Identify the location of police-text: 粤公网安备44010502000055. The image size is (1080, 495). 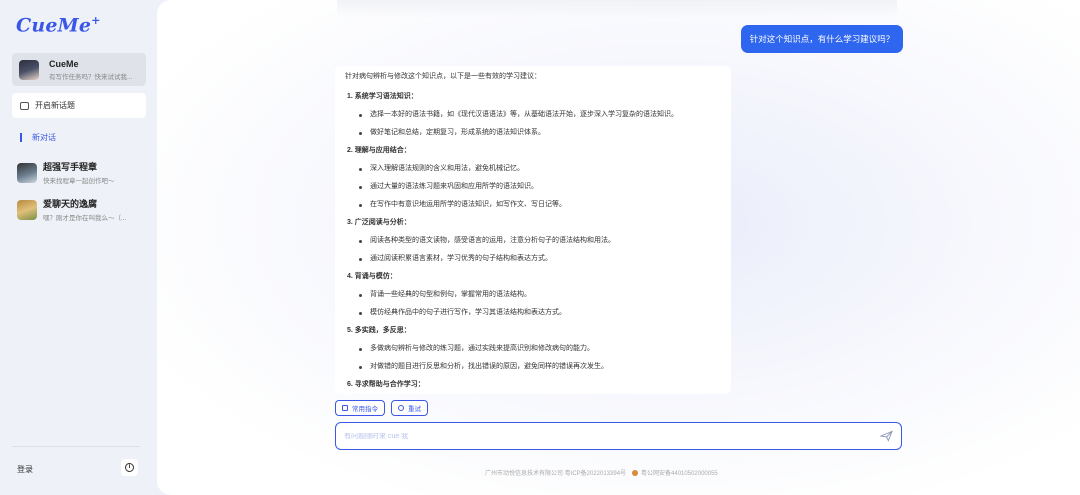
(679, 472).